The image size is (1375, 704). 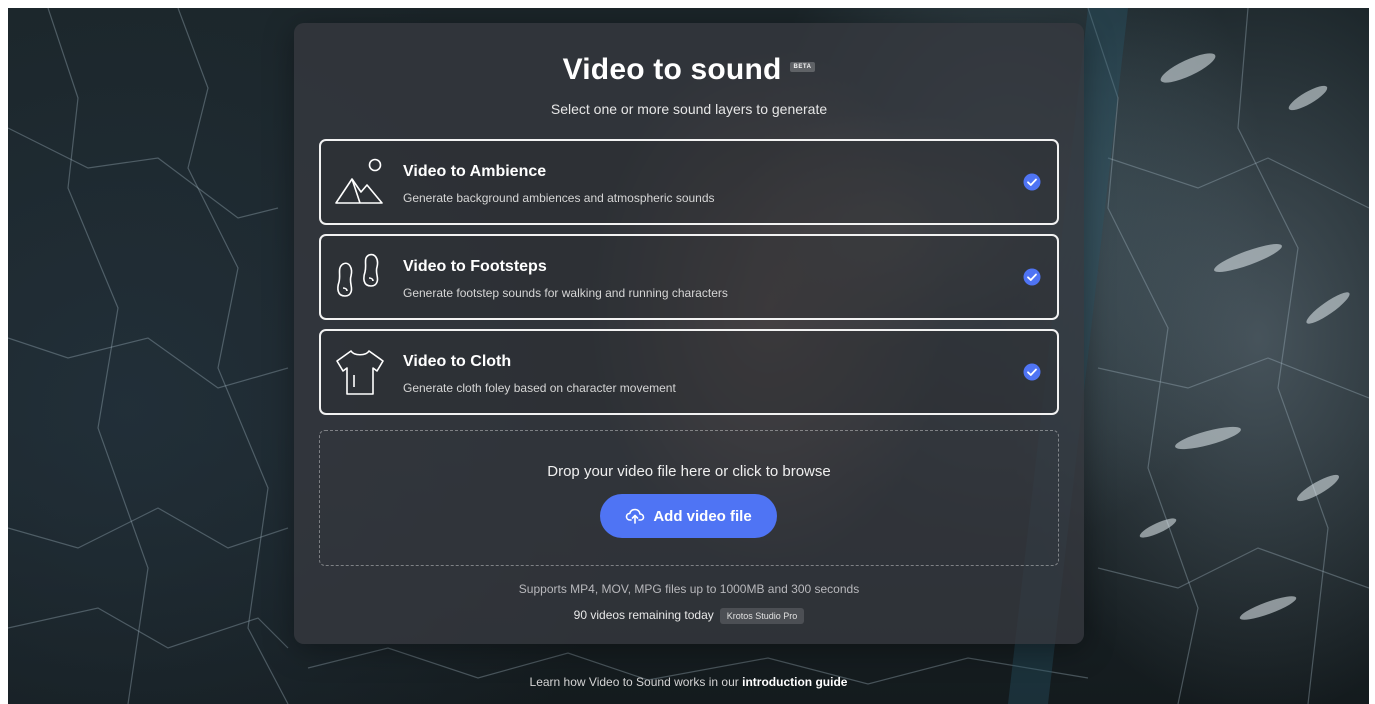 What do you see at coordinates (358, 275) in the screenshot?
I see `footprints-icon` at bounding box center [358, 275].